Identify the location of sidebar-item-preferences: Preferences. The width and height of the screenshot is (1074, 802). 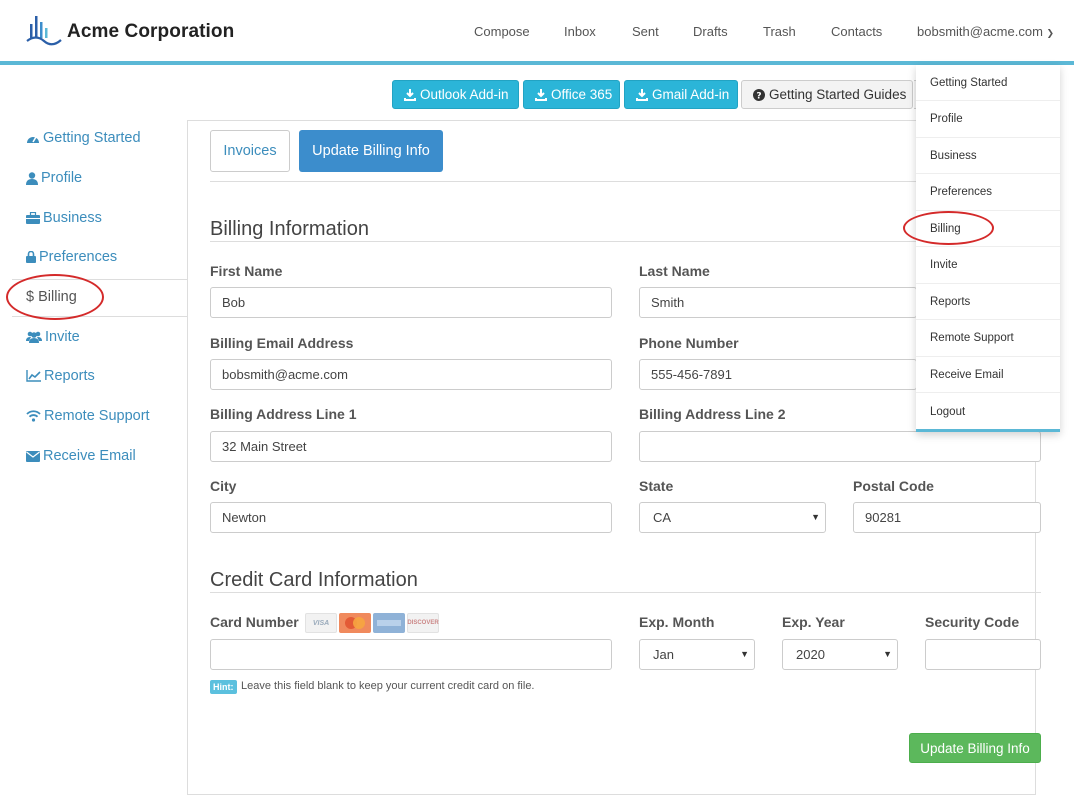
(71, 257).